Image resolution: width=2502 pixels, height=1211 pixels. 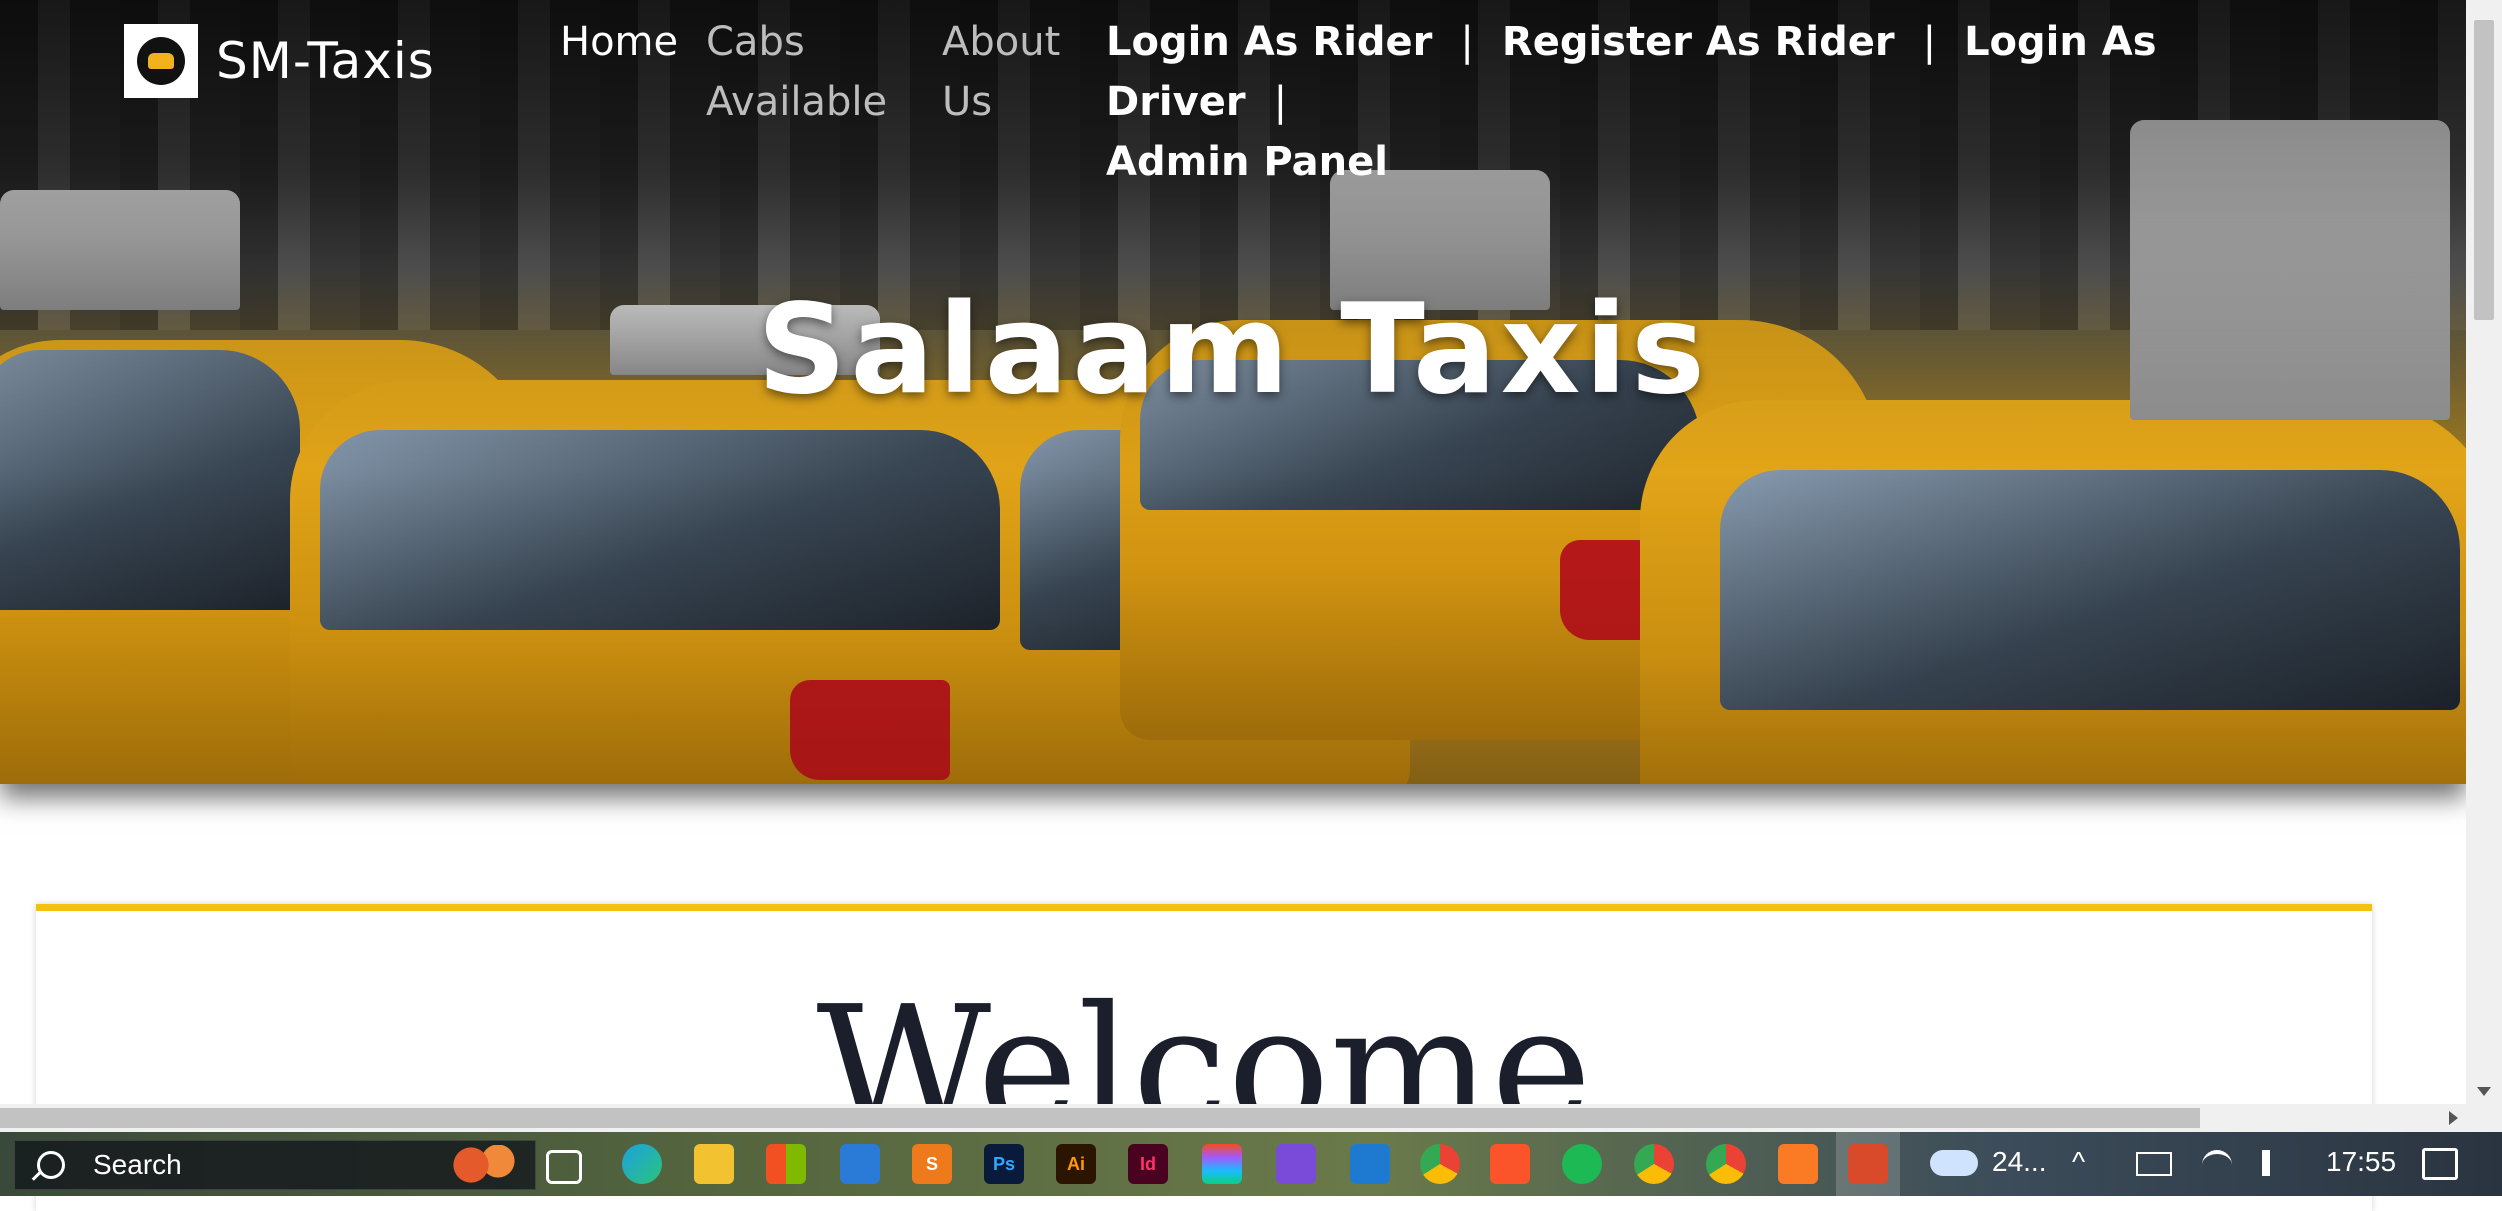 What do you see at coordinates (564, 1167) in the screenshot?
I see `task-view-icon` at bounding box center [564, 1167].